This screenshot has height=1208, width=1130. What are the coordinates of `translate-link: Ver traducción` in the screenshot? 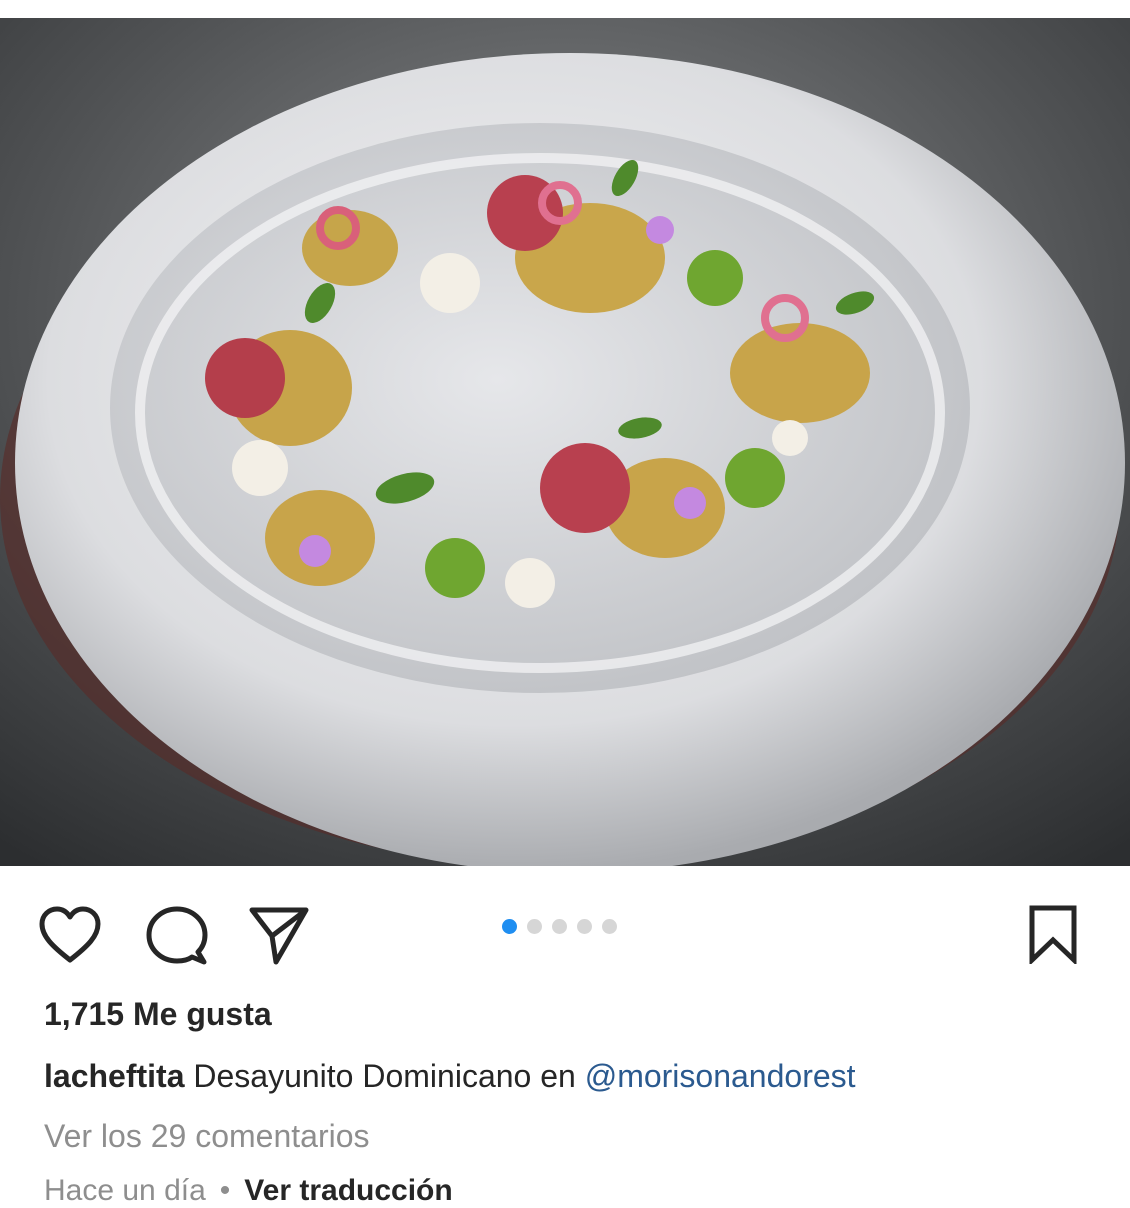 It's located at (348, 1190).